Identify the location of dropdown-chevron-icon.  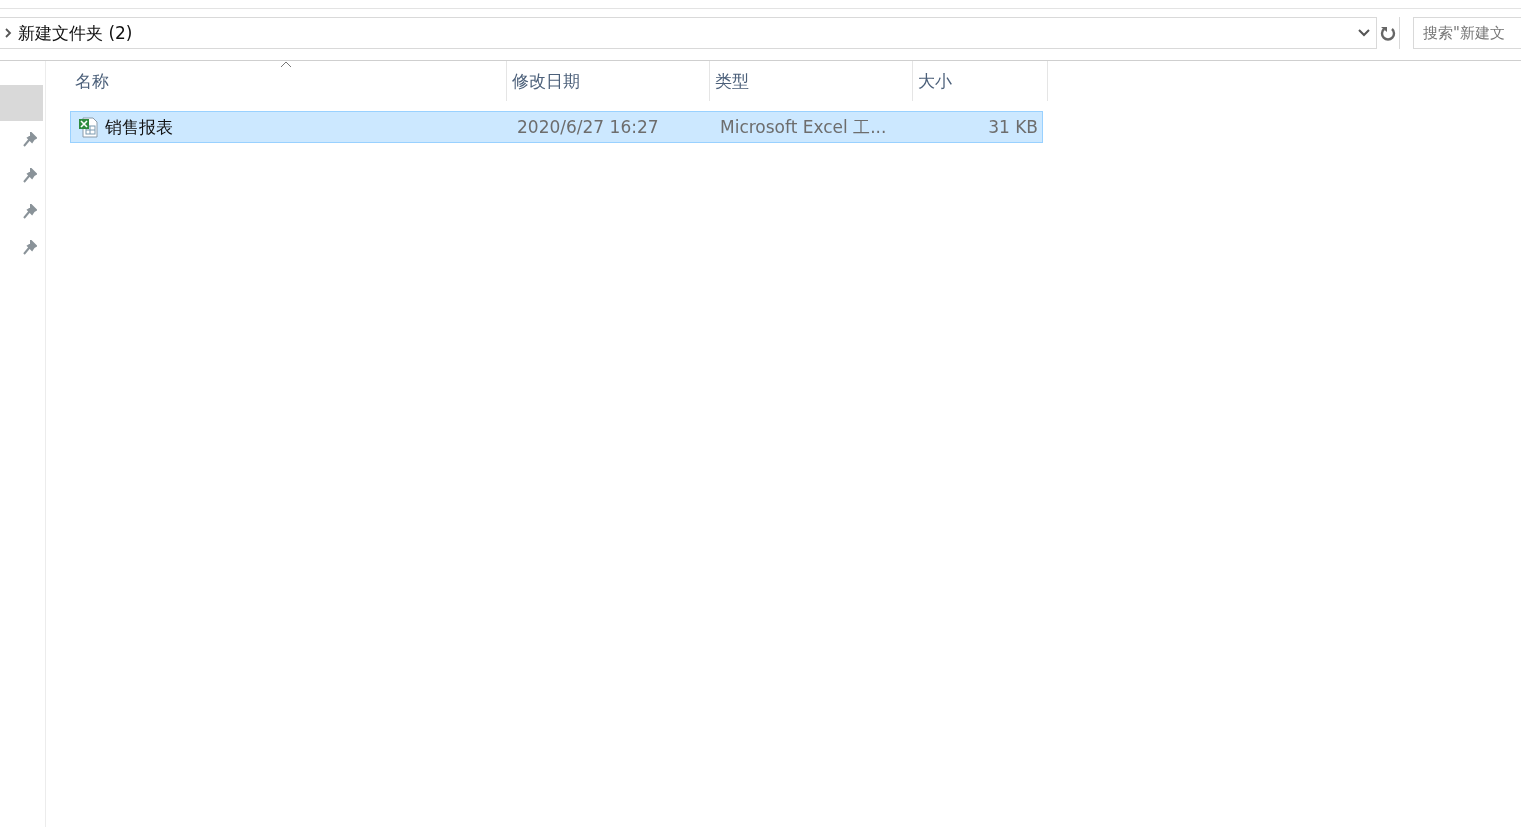
(1364, 33).